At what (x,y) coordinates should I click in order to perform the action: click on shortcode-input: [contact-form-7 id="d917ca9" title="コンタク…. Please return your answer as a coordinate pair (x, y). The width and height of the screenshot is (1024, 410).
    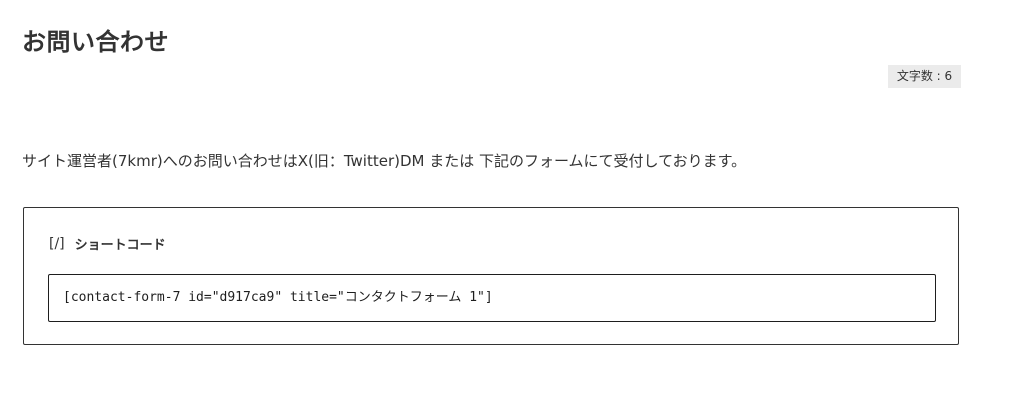
    Looking at the image, I should click on (492, 298).